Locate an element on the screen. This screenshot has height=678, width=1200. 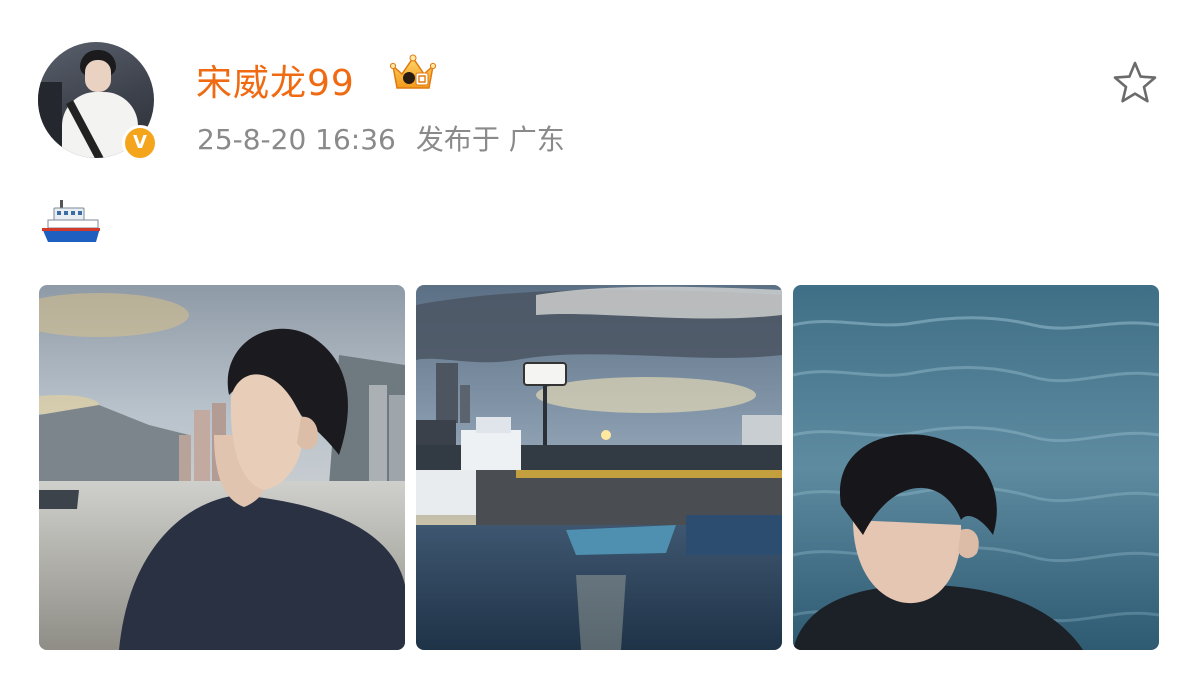
post-timestamp: 25-8-20 16:36 is located at coordinates (296, 139).